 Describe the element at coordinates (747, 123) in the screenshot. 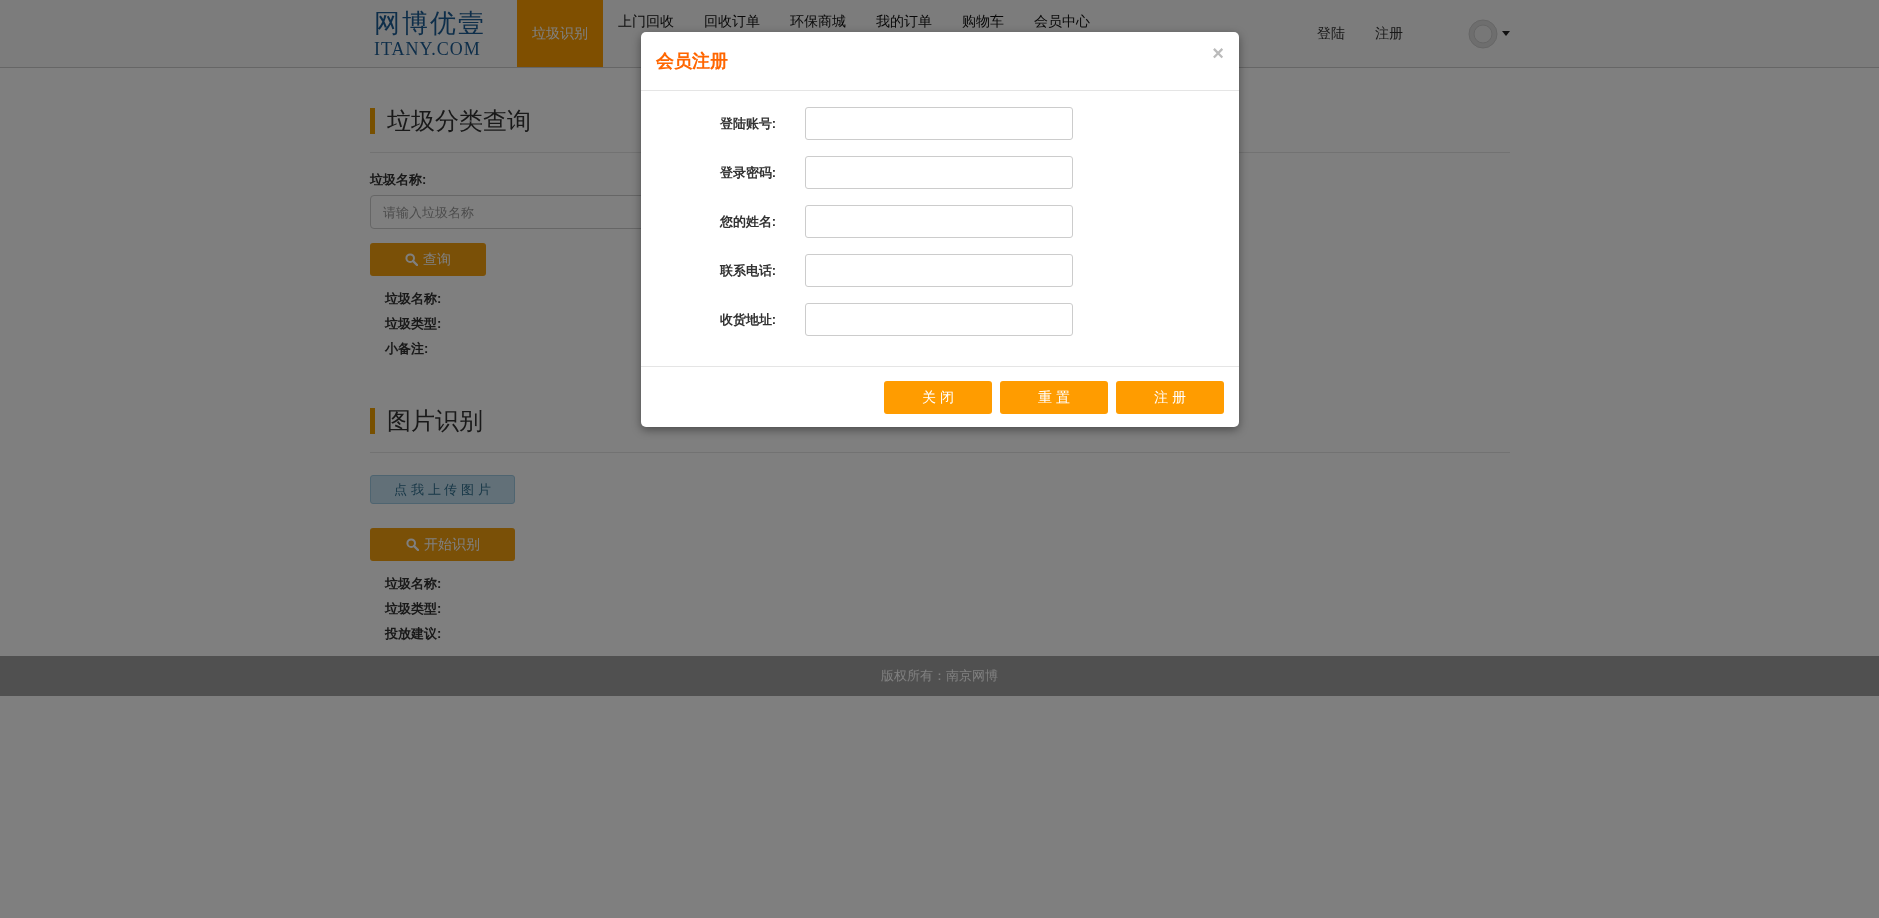

I see `field-label: 登陆账号:` at that location.